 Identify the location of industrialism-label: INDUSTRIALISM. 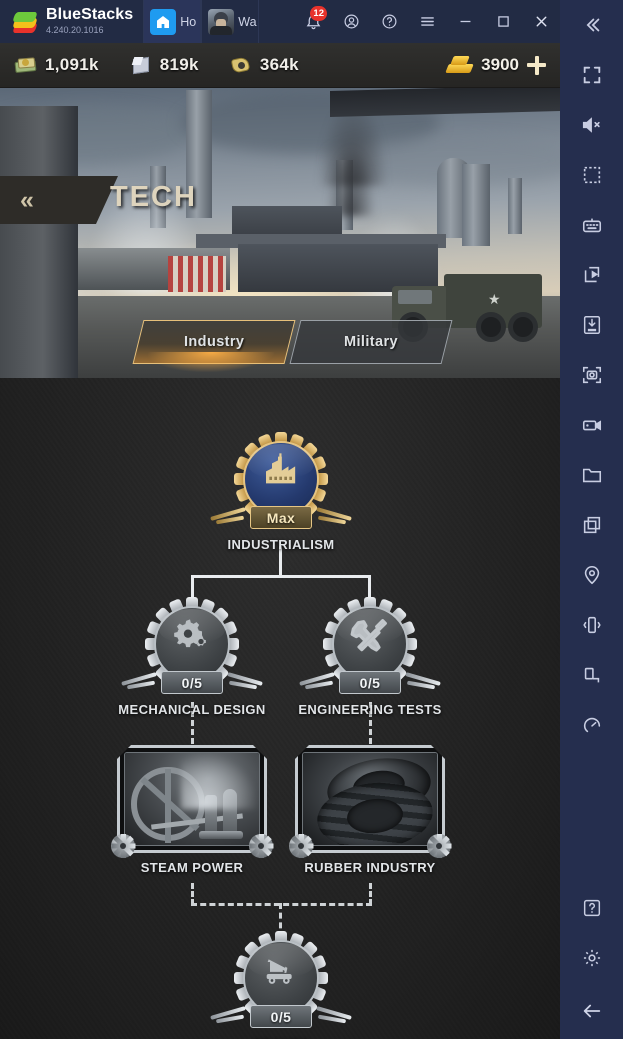
(281, 544).